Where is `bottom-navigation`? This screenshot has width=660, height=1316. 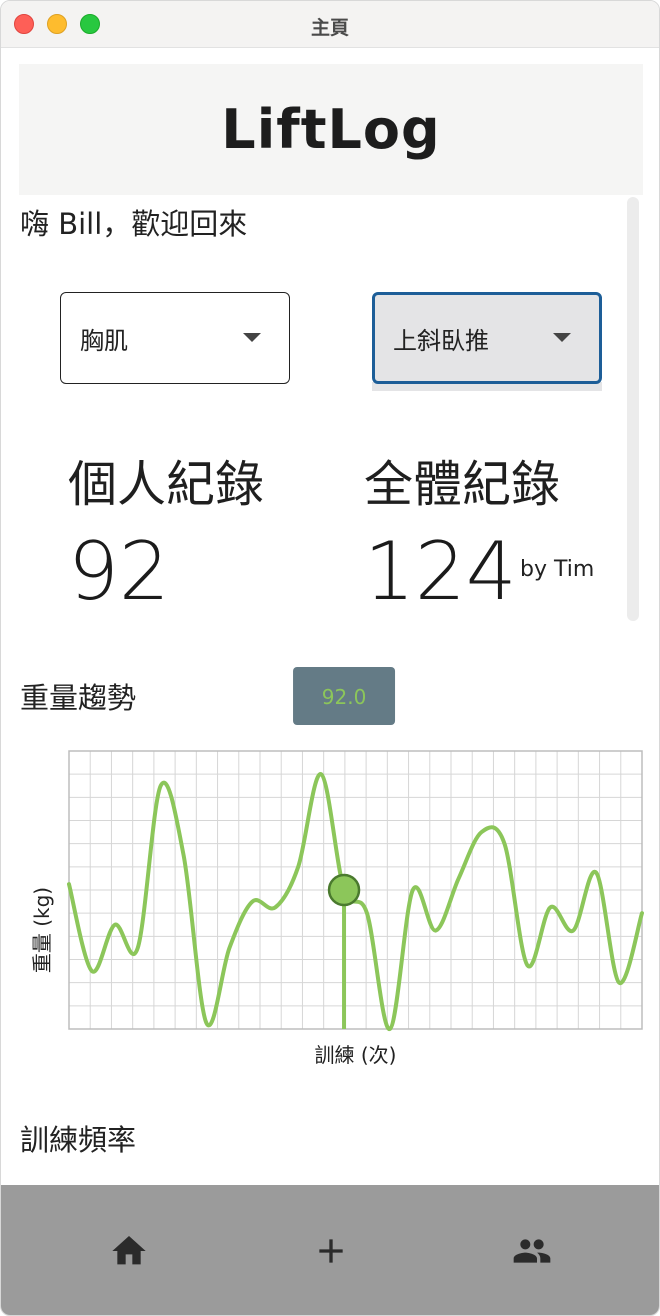 bottom-navigation is located at coordinates (330, 1250).